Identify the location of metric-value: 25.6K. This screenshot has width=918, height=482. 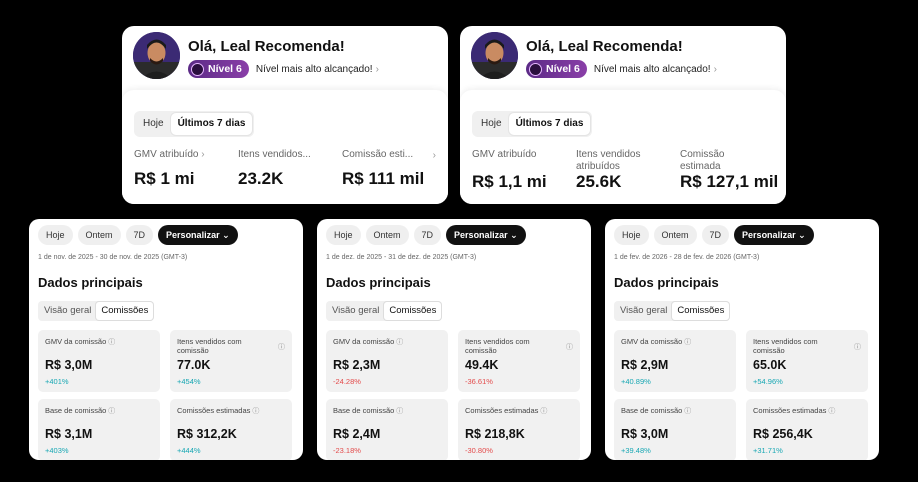
(599, 181).